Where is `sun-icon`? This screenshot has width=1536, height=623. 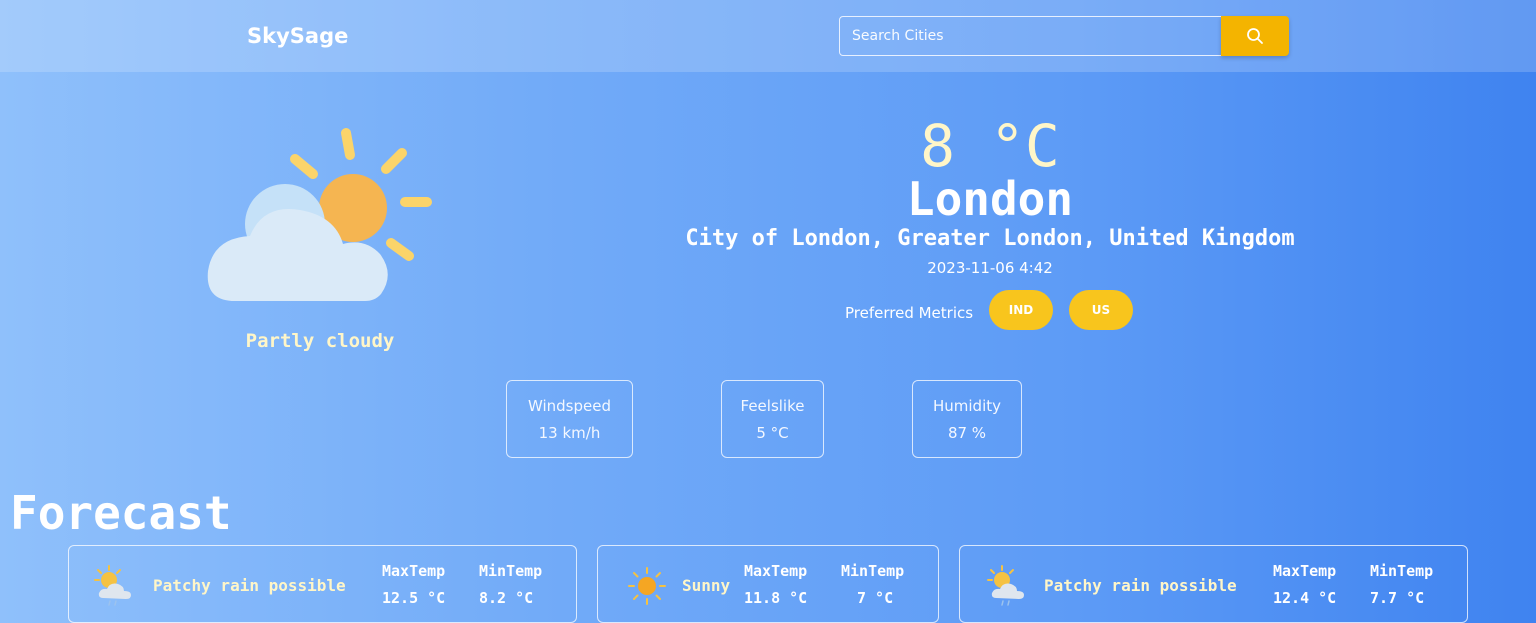
sun-icon is located at coordinates (647, 586).